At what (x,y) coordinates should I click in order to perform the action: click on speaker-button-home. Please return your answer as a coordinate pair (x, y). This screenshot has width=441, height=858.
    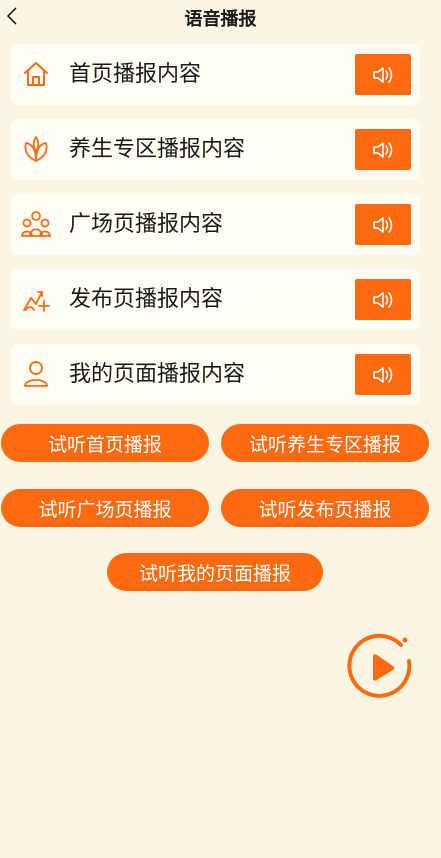
    Looking at the image, I should click on (383, 74).